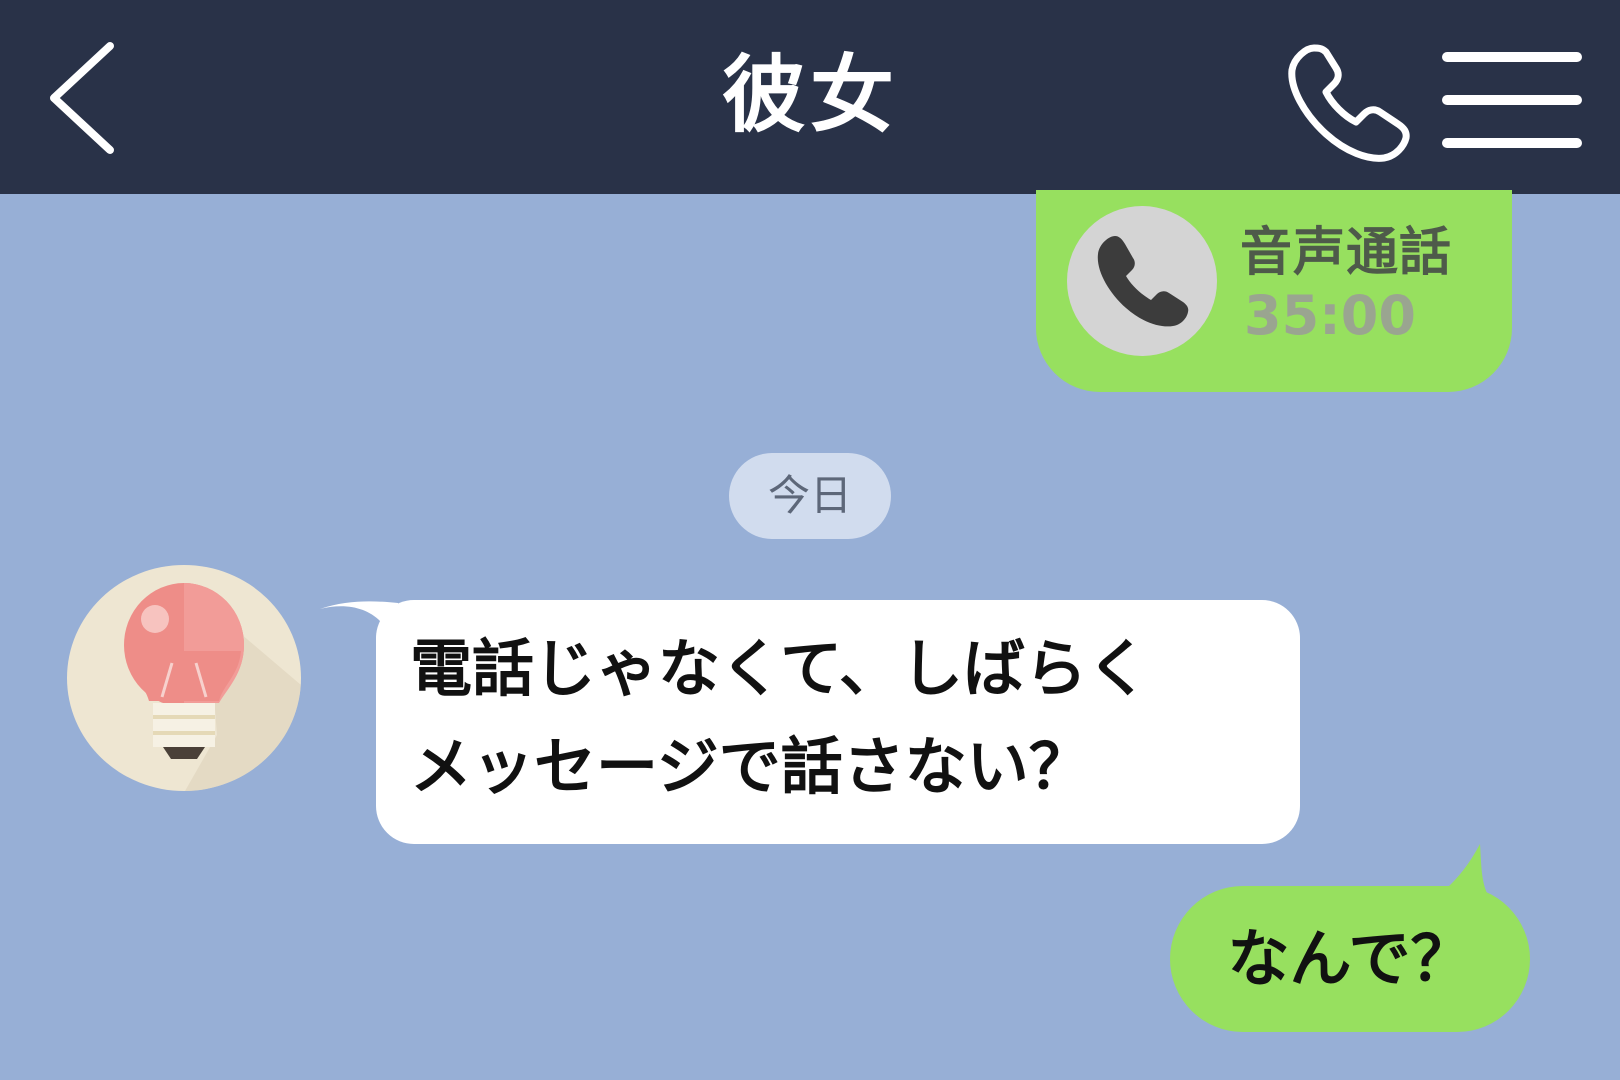  I want to click on contact-avatar, so click(184, 678).